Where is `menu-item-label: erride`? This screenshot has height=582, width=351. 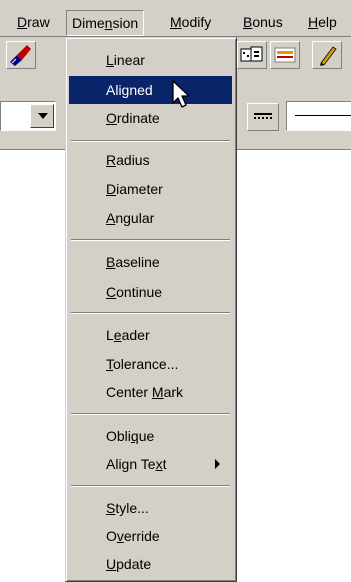
menu-item-label: erride is located at coordinates (141, 536).